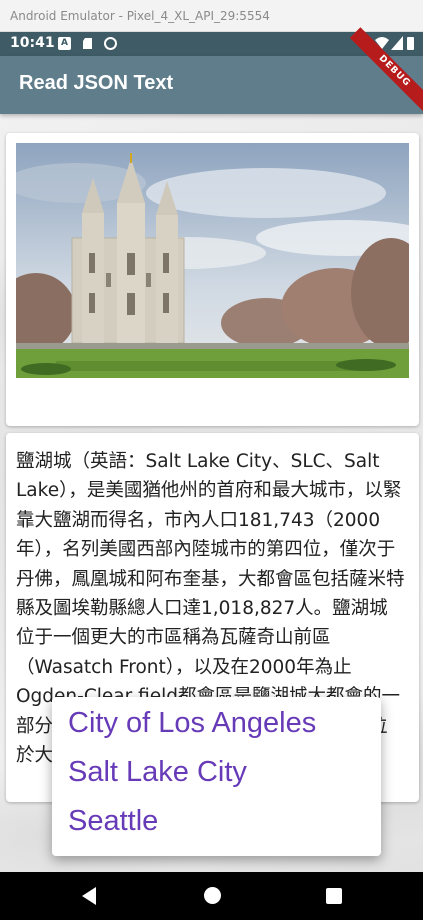 The height and width of the screenshot is (920, 423). Describe the element at coordinates (410, 43) in the screenshot. I see `battery-icon` at that location.